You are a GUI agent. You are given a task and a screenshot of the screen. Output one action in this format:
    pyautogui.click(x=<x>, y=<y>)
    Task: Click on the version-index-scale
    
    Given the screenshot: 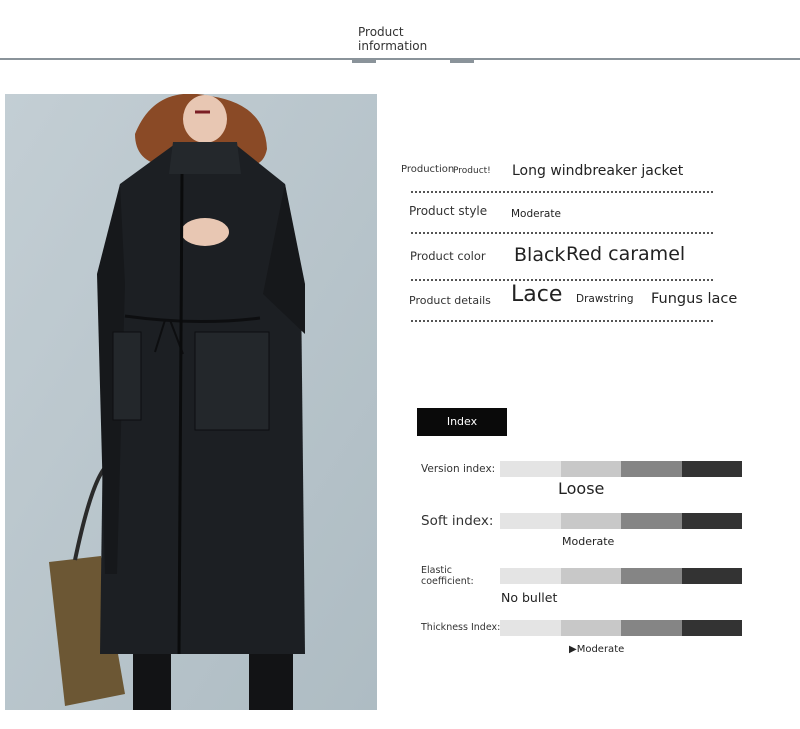 What is the action you would take?
    pyautogui.click(x=621, y=469)
    